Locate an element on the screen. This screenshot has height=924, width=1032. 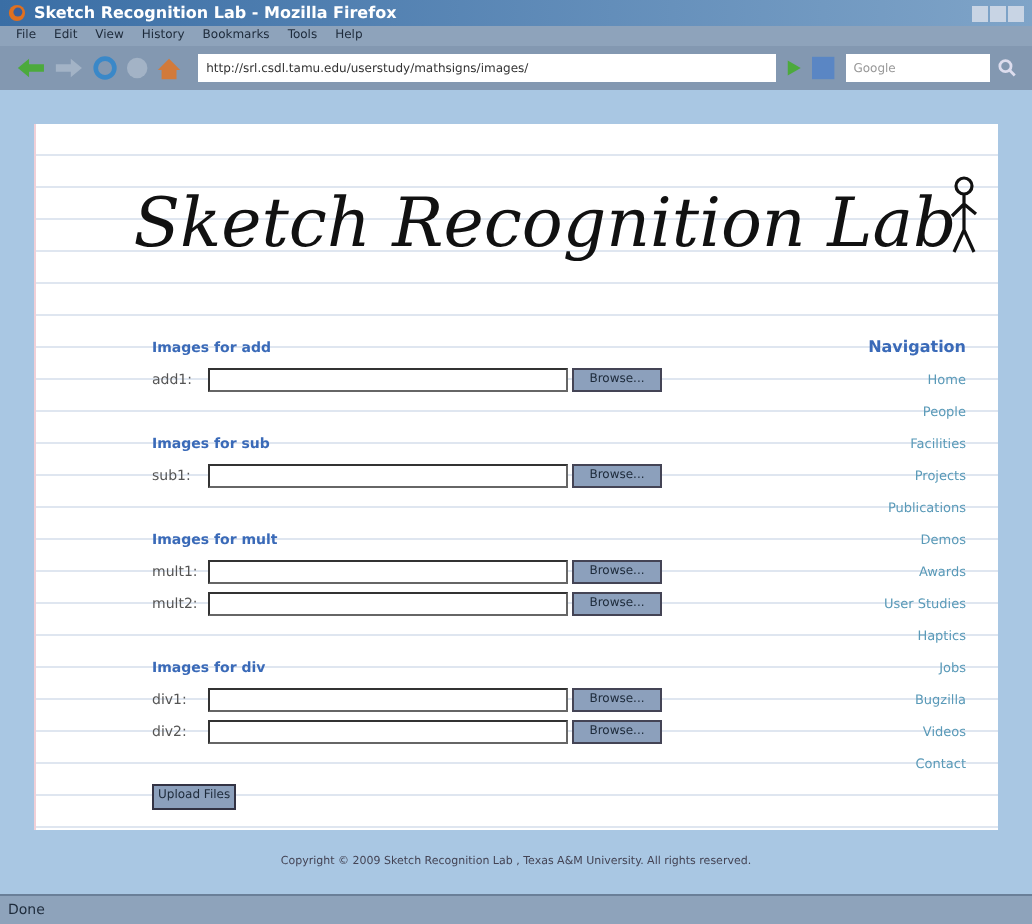
maximize-button is located at coordinates (998, 13).